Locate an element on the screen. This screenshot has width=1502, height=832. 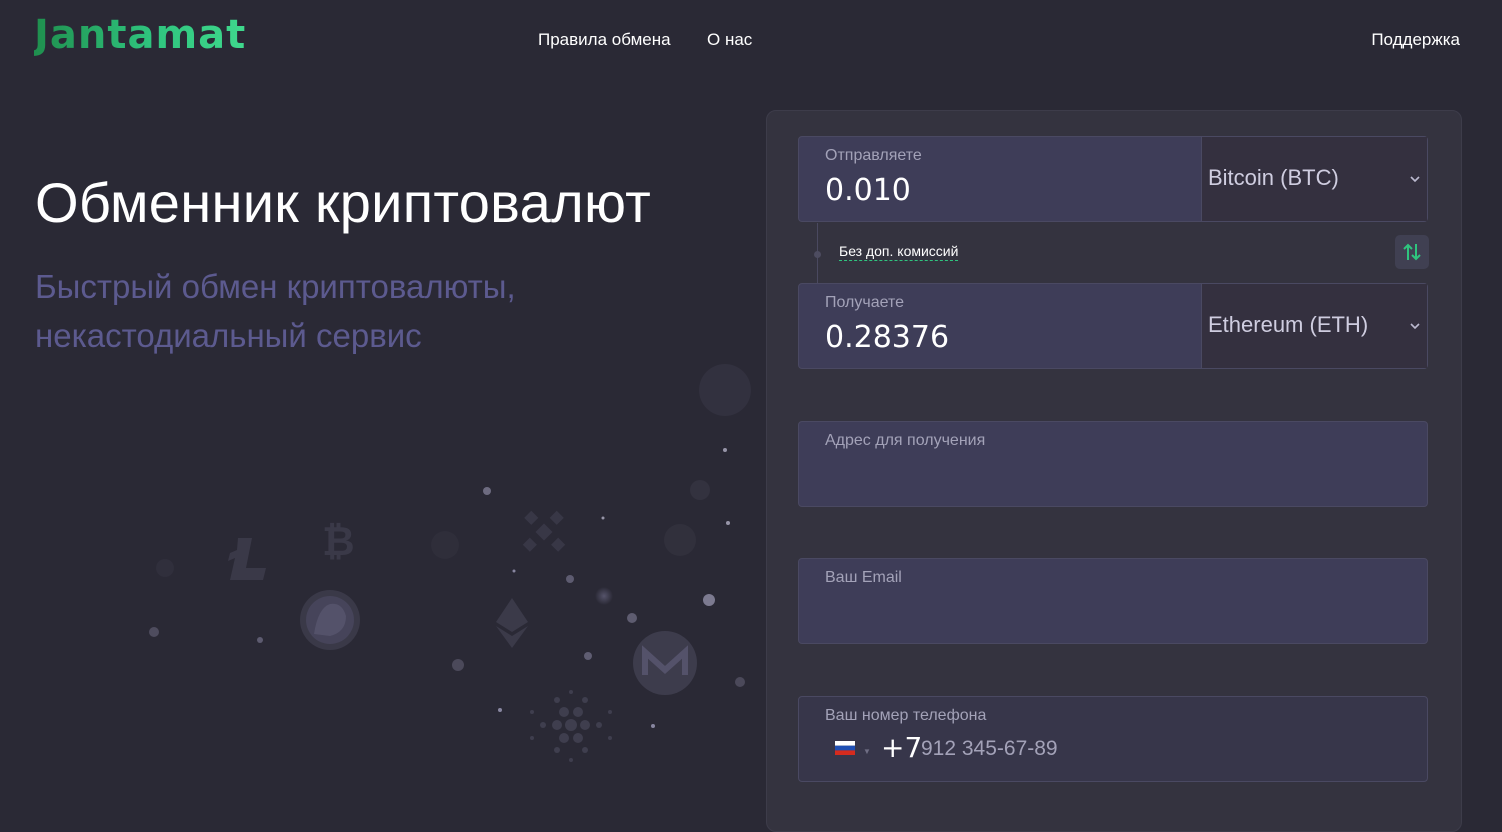
phone-field: Ваш номер телефона ▼ +7 912 345-67-89 is located at coordinates (1113, 739).